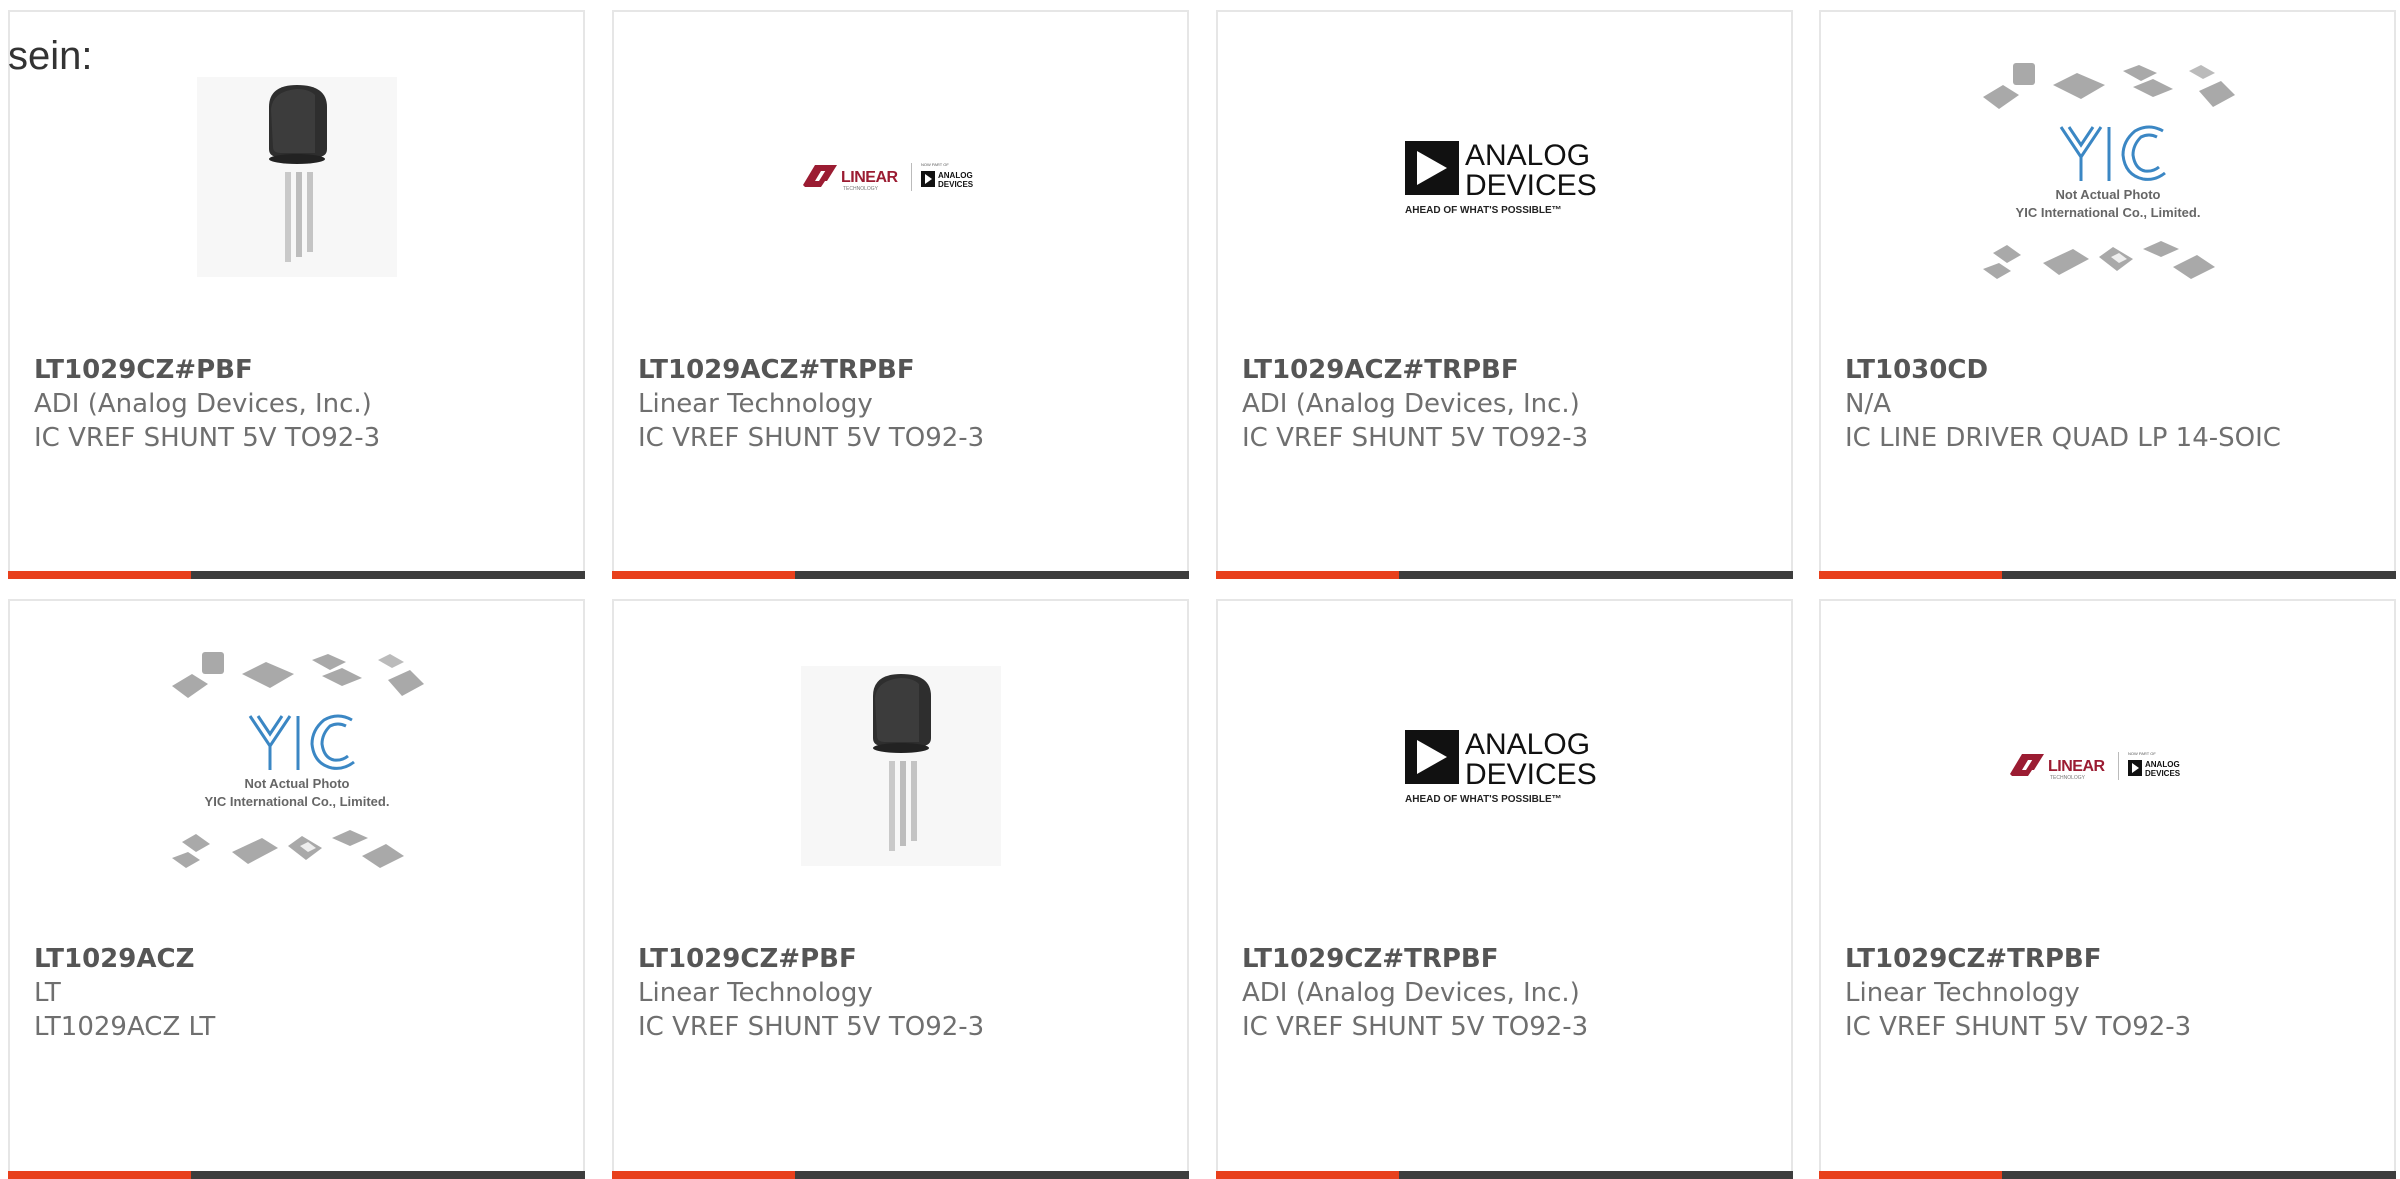 The width and height of the screenshot is (2400, 1179). Describe the element at coordinates (1868, 404) in the screenshot. I see `manufacturer: N/A` at that location.